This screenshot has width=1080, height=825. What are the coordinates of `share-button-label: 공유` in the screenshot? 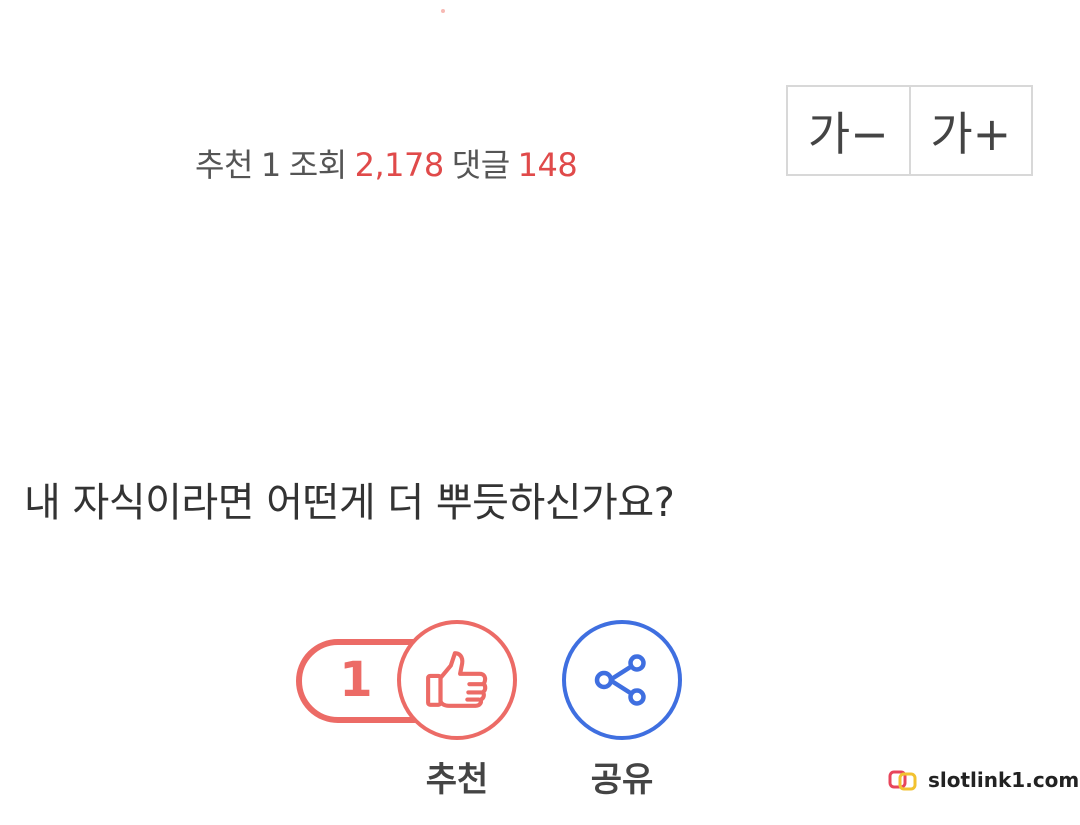 It's located at (622, 776).